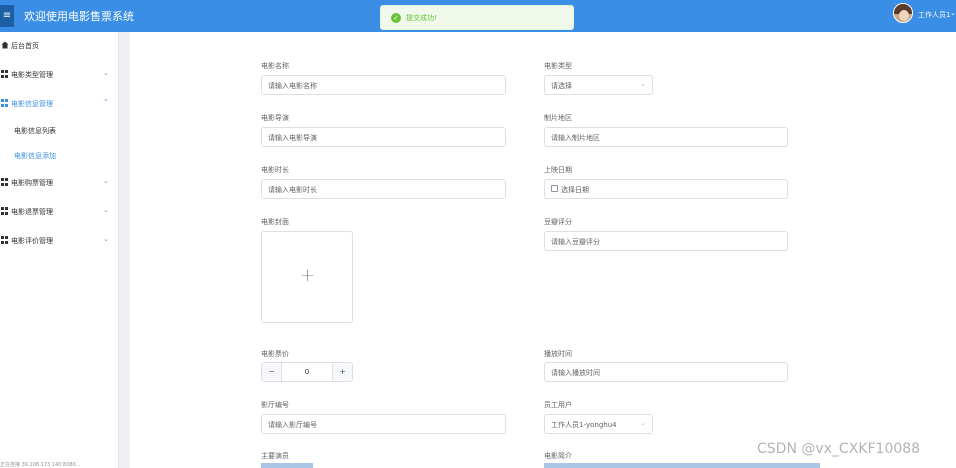 The width and height of the screenshot is (956, 468). I want to click on selected-value: 工作人员1-yonghu4, so click(584, 425).